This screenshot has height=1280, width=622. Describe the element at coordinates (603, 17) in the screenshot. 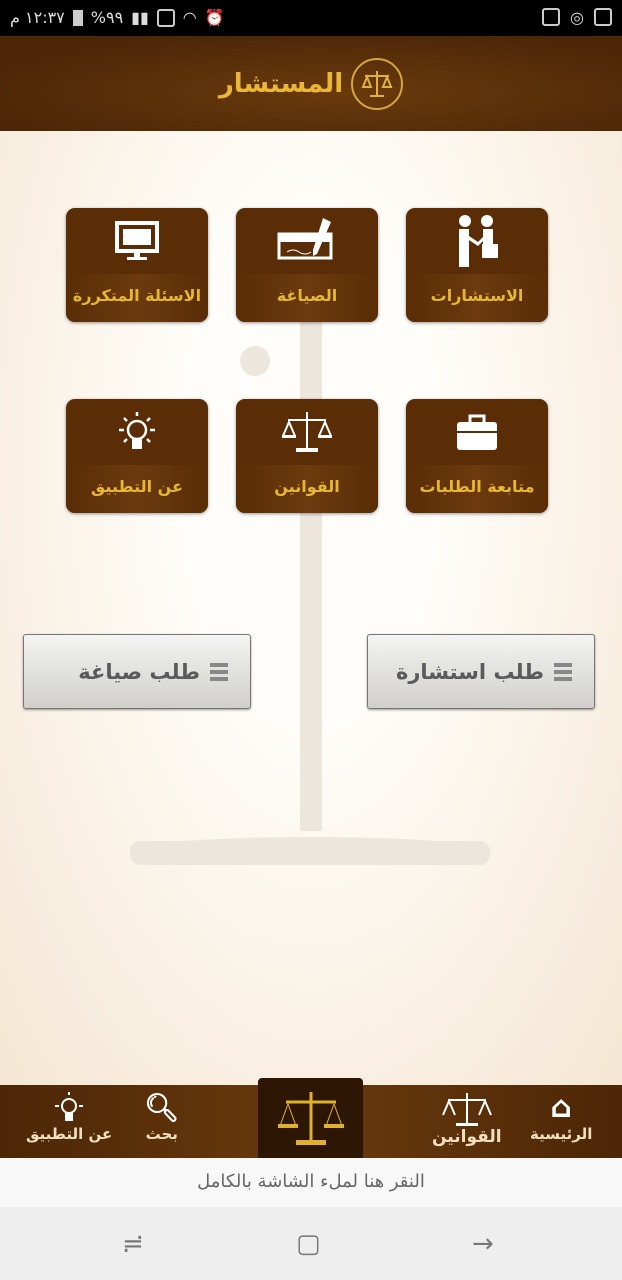

I see `image-icon` at that location.